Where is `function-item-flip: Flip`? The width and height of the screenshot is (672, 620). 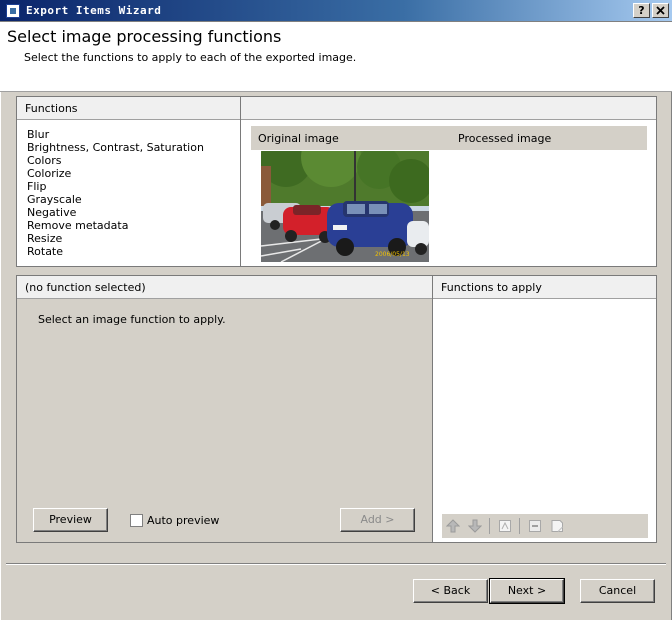
function-item-flip: Flip is located at coordinates (115, 186).